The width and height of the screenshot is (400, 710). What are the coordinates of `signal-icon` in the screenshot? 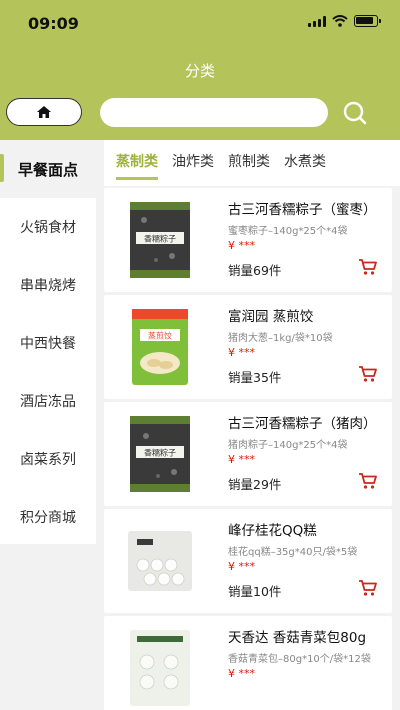 It's located at (317, 21).